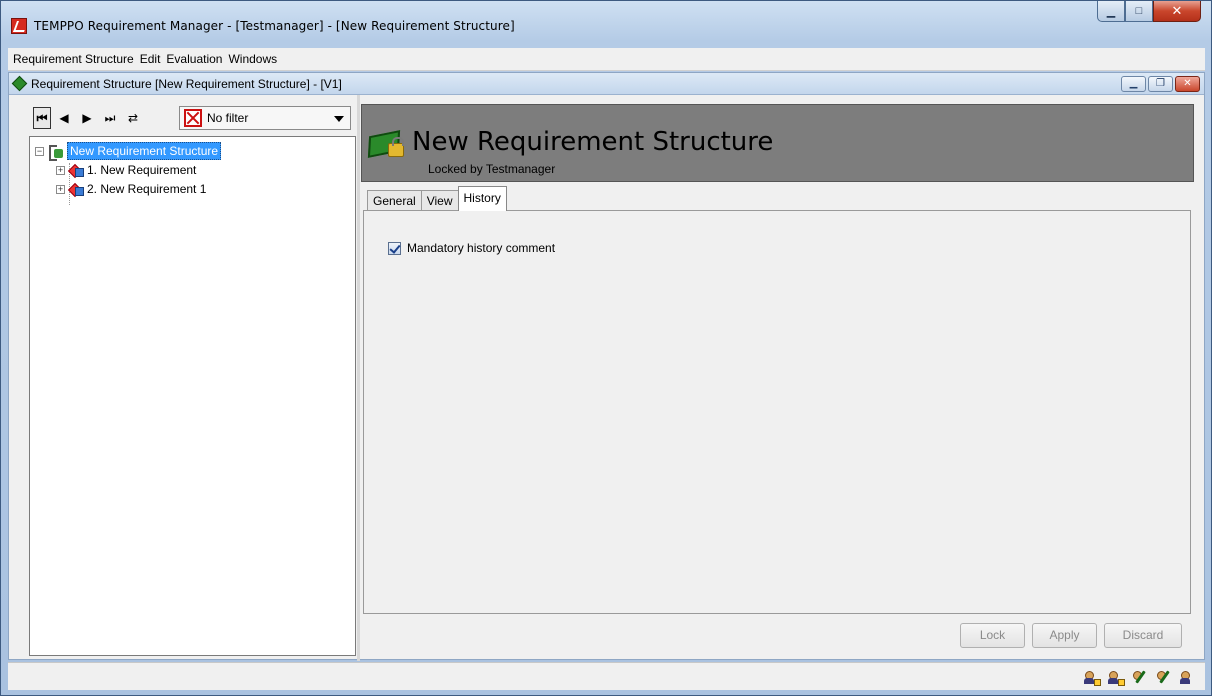 Image resolution: width=1212 pixels, height=696 pixels. Describe the element at coordinates (1133, 84) in the screenshot. I see `child-minimize-button: ▁` at that location.